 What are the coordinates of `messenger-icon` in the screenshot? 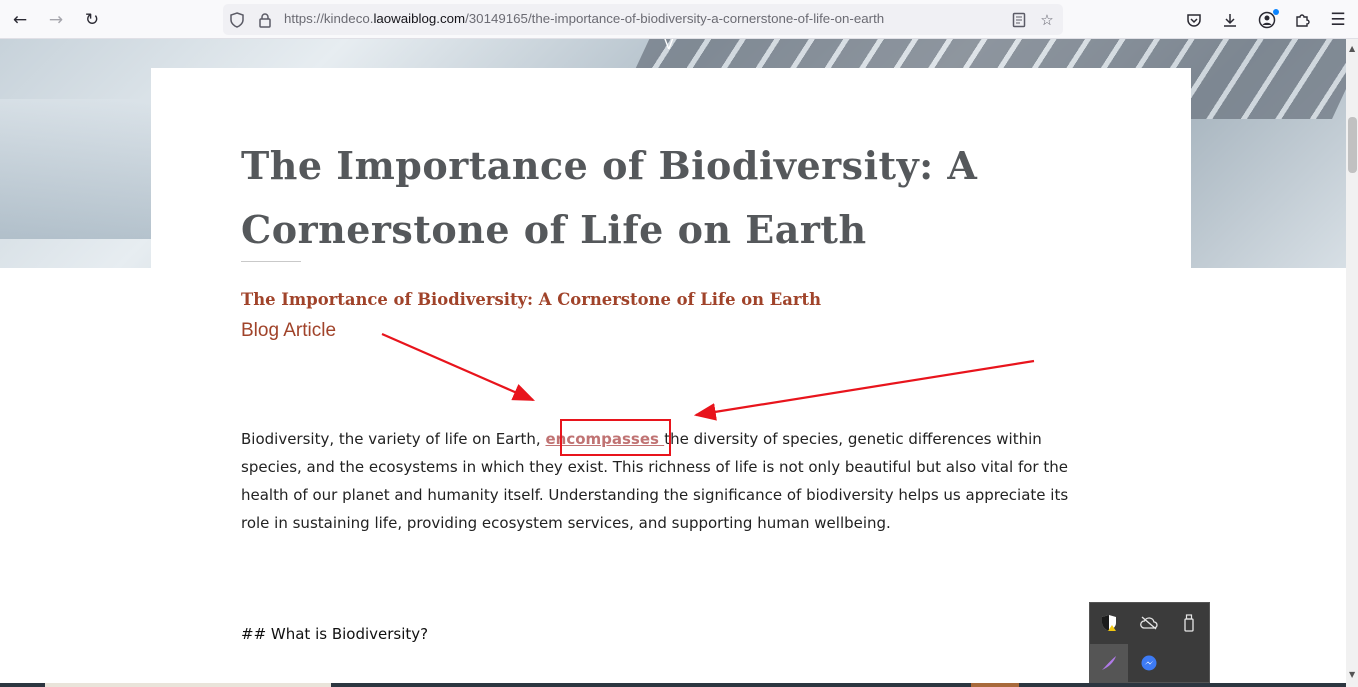 It's located at (1149, 663).